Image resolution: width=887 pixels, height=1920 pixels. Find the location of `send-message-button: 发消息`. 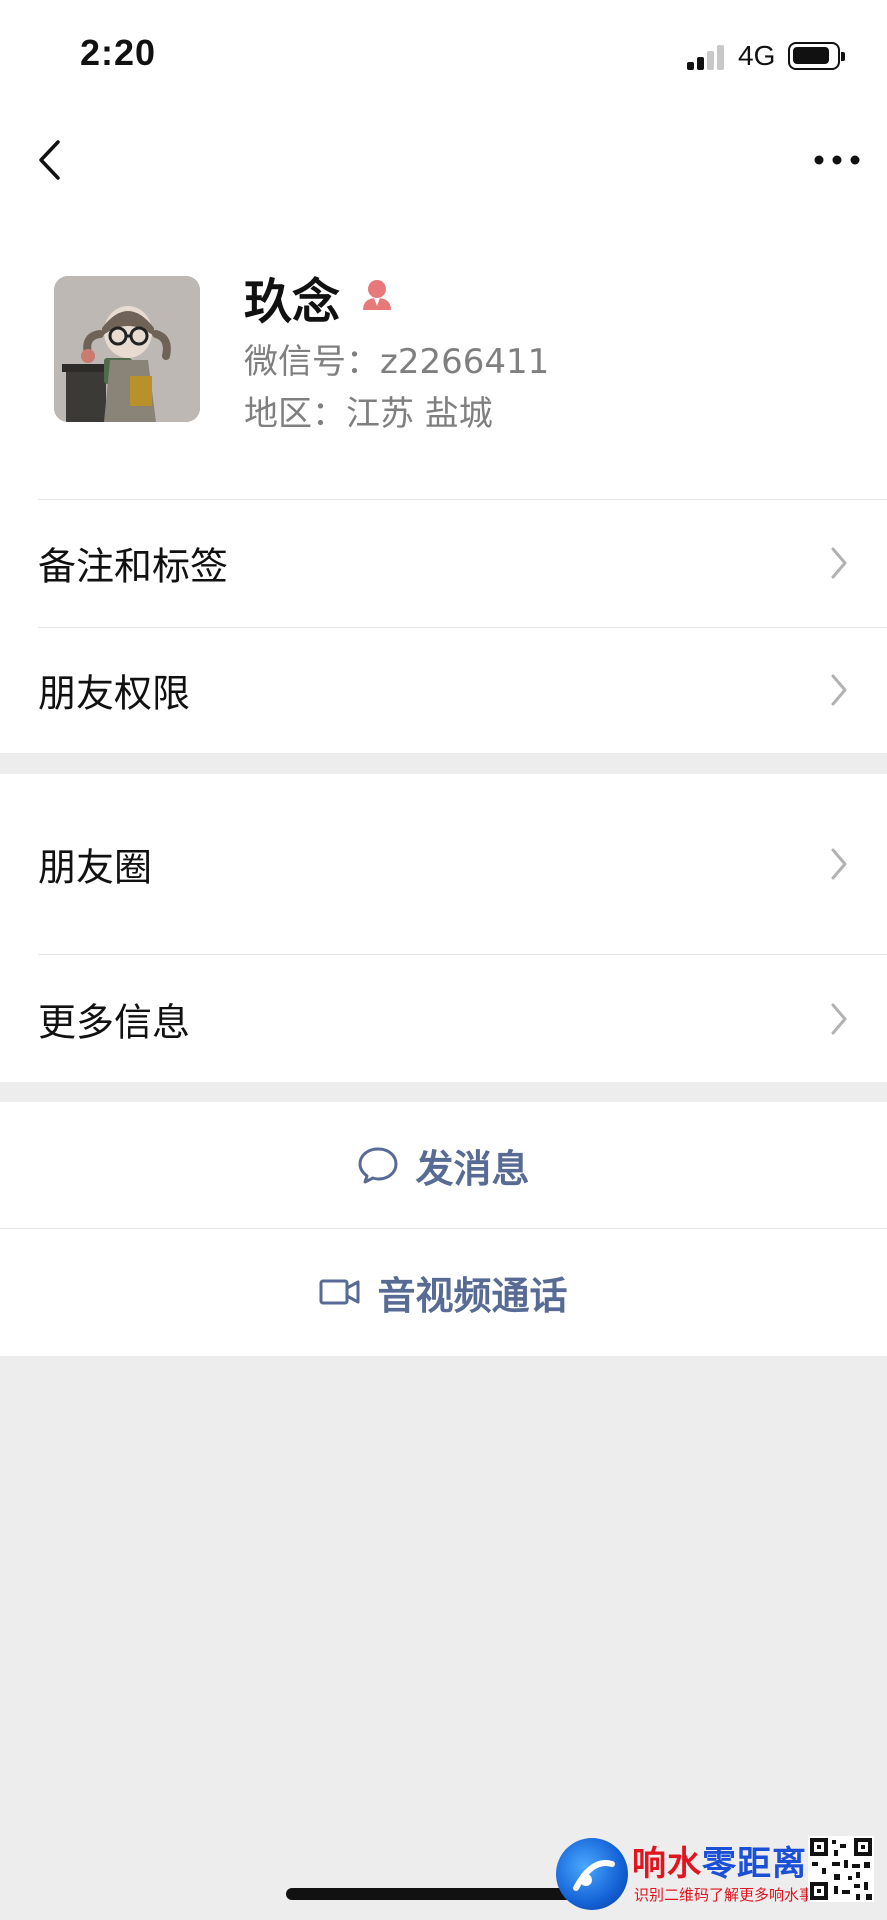

send-message-button: 发消息 is located at coordinates (443, 1165).